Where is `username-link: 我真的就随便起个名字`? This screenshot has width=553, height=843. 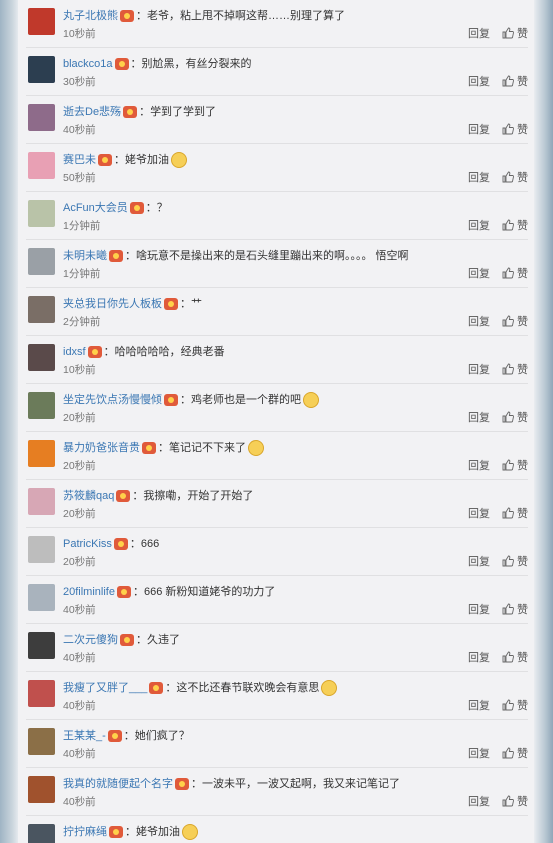 username-link: 我真的就随便起个名字 is located at coordinates (118, 784).